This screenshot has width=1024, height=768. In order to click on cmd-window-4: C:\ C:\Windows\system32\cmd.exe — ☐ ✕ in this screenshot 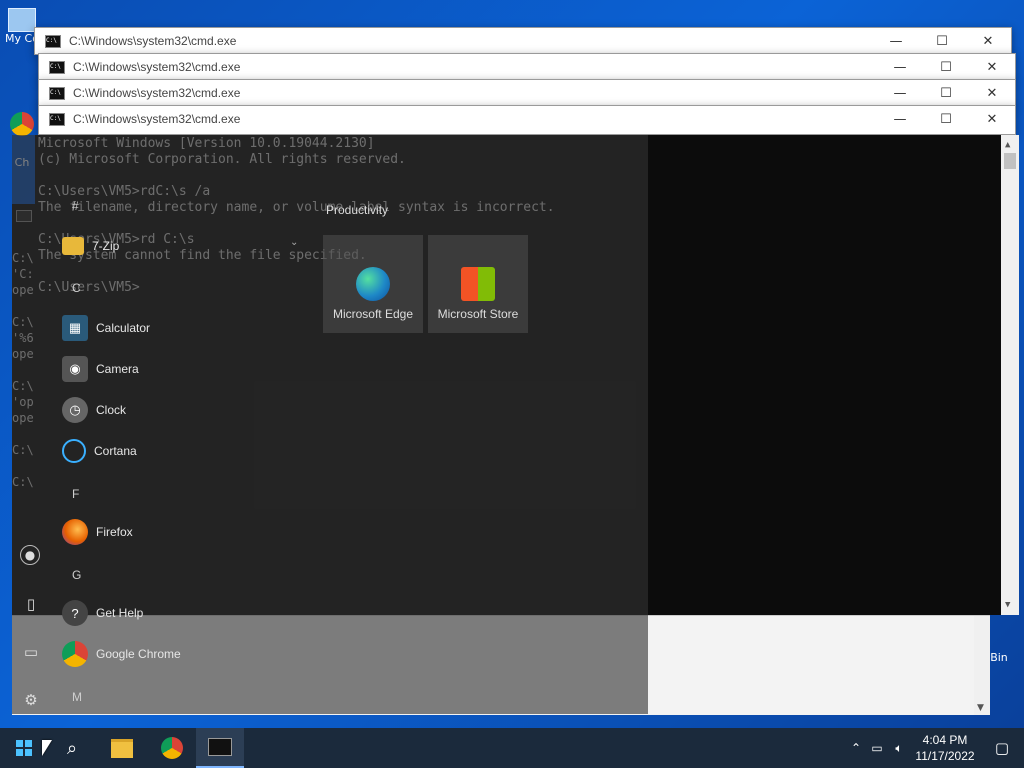, I will do `click(527, 120)`.